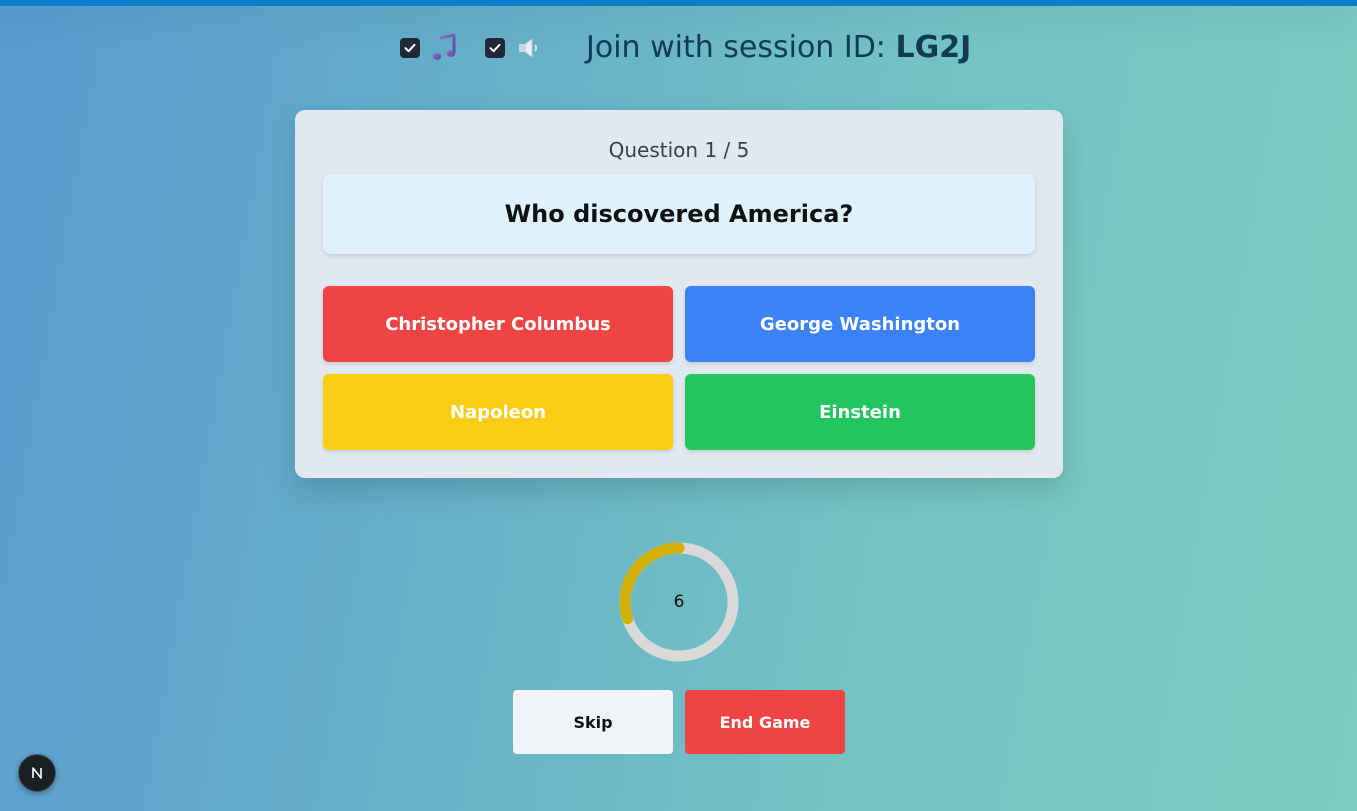 The width and height of the screenshot is (1357, 811). What do you see at coordinates (860, 412) in the screenshot?
I see `answer-button-4: Einstein` at bounding box center [860, 412].